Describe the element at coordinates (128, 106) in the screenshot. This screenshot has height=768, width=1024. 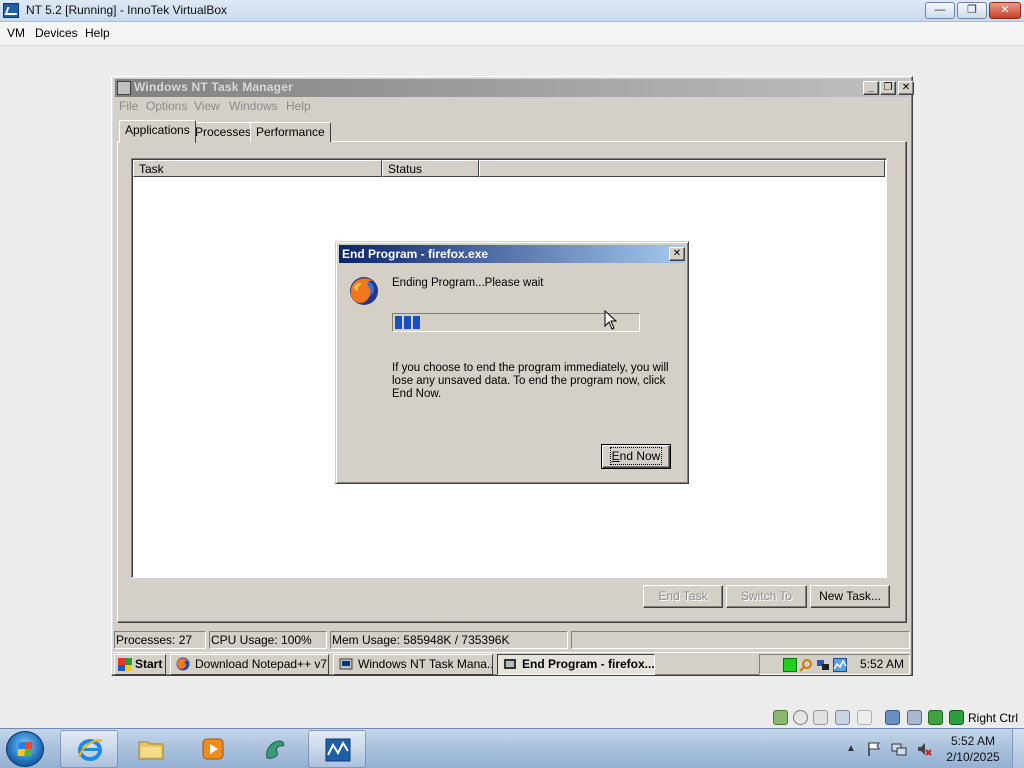
I see `tm-menu-file: File` at that location.